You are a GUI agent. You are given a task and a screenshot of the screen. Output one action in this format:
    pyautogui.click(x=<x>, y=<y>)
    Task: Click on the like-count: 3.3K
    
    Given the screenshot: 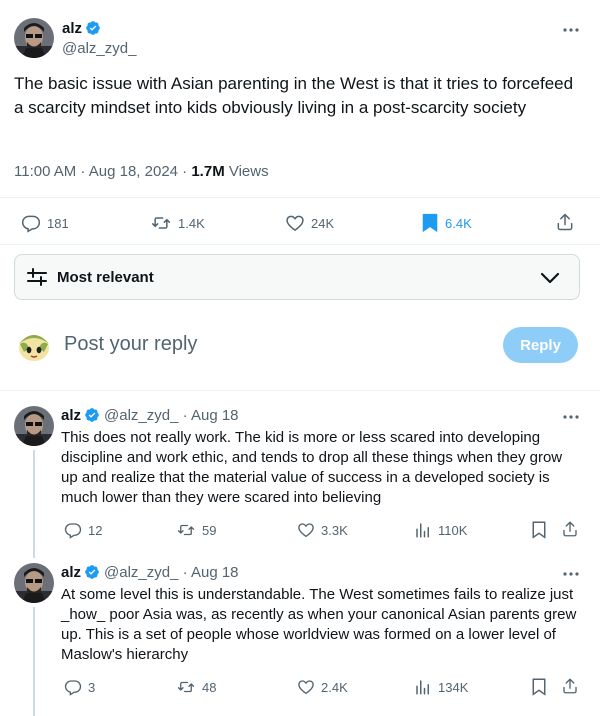 What is the action you would take?
    pyautogui.click(x=334, y=530)
    